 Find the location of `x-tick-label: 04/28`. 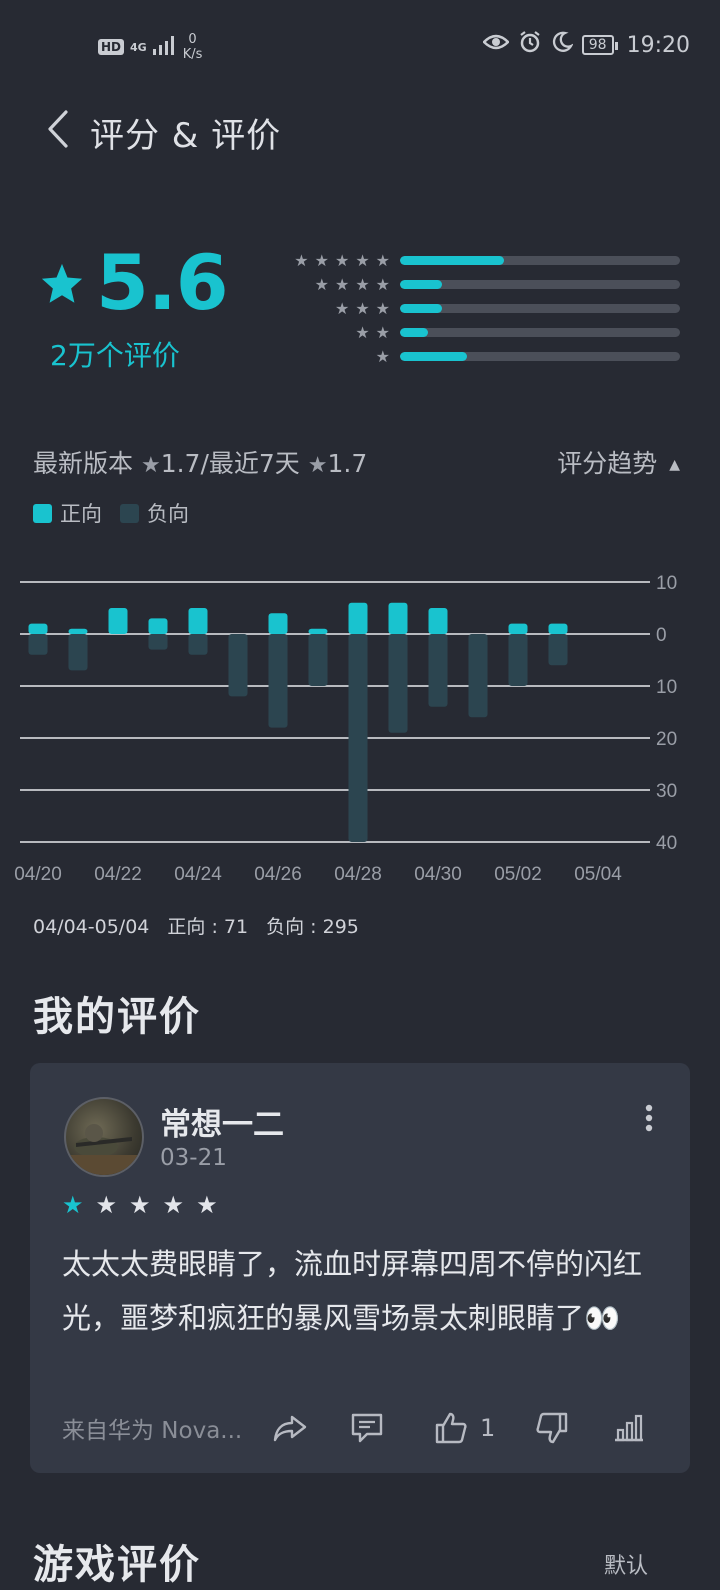

x-tick-label: 04/28 is located at coordinates (358, 874).